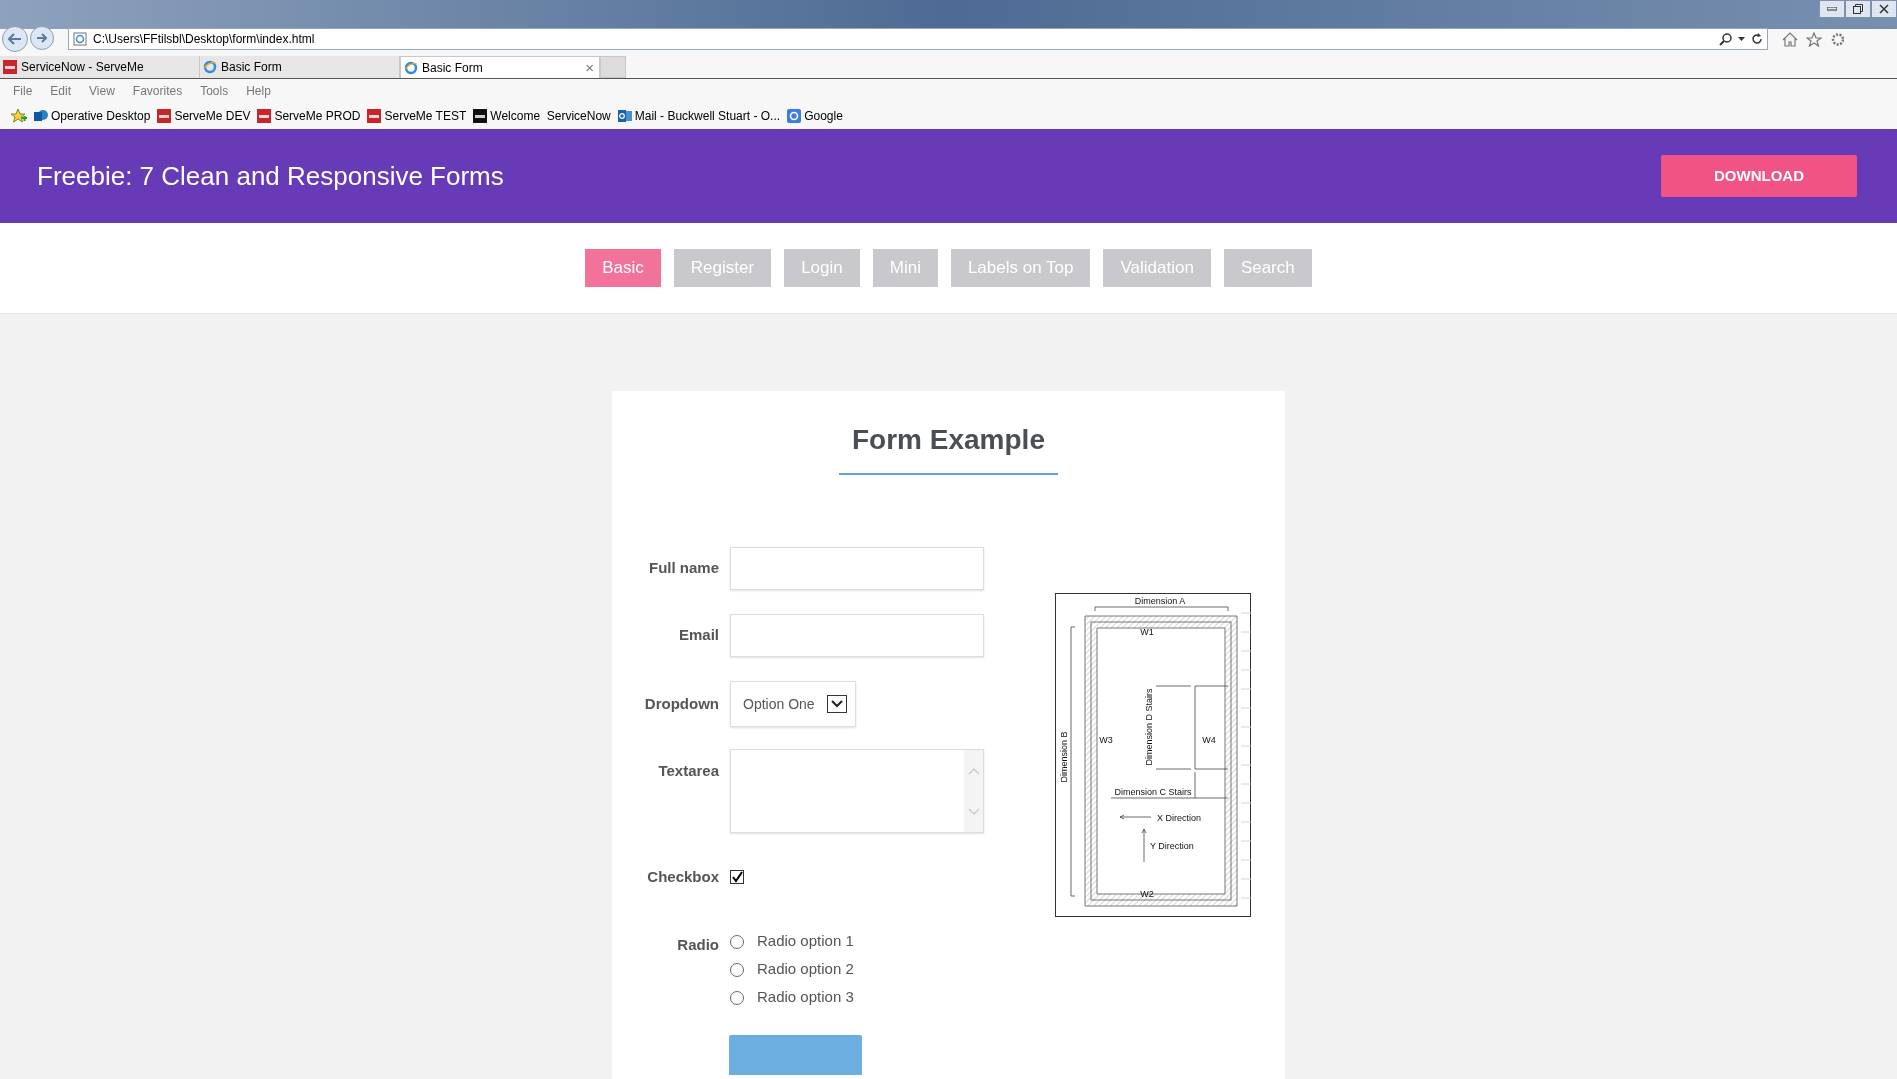  I want to click on favorites-link: ServeMe TEST, so click(417, 116).